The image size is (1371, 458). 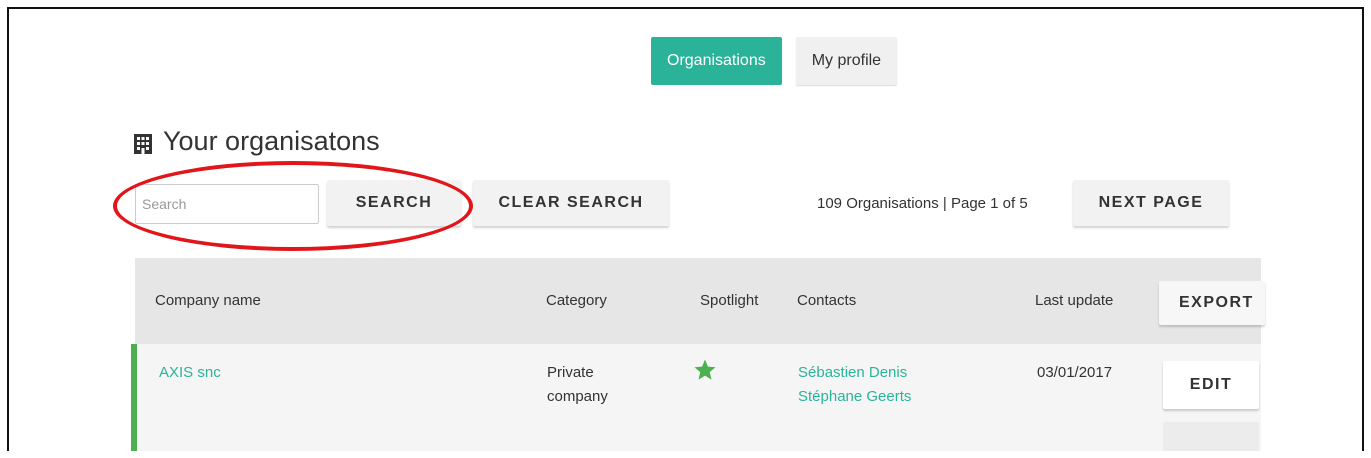 I want to click on company-name-link: AXIS snc, so click(x=190, y=373).